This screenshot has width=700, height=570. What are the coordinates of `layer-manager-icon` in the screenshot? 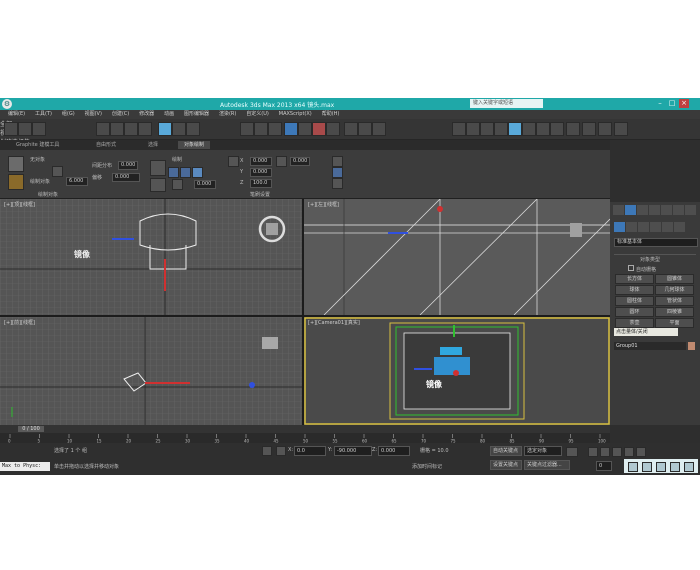 It's located at (459, 129).